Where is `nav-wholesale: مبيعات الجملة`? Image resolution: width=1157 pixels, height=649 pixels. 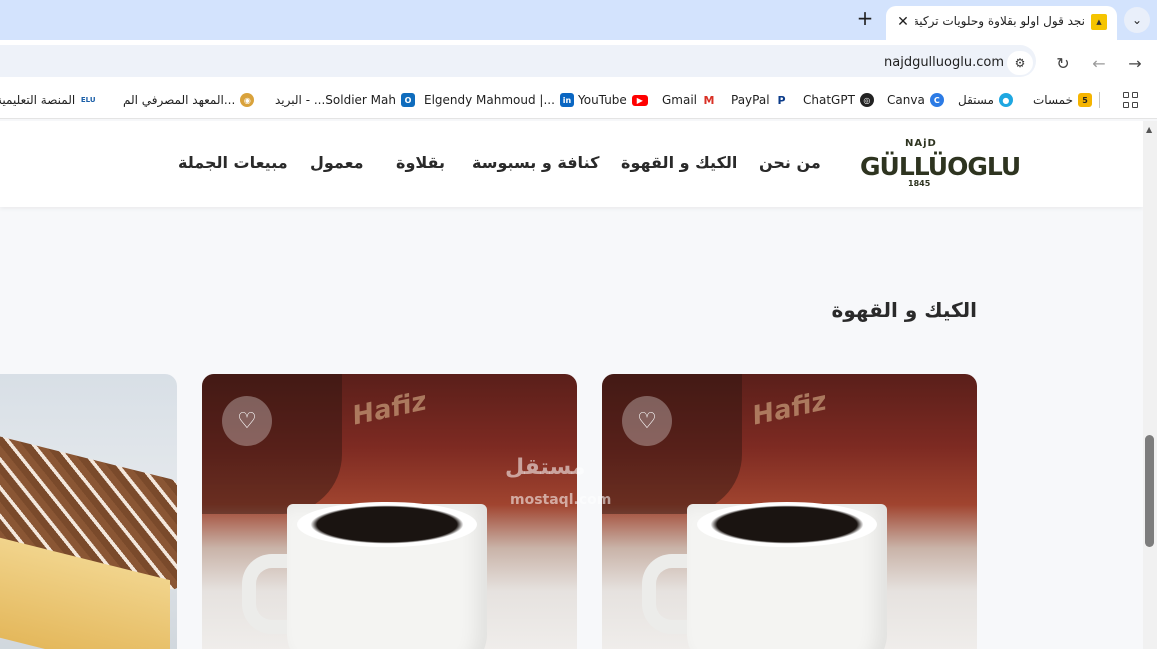
nav-wholesale: مبيعات الجملة is located at coordinates (233, 162).